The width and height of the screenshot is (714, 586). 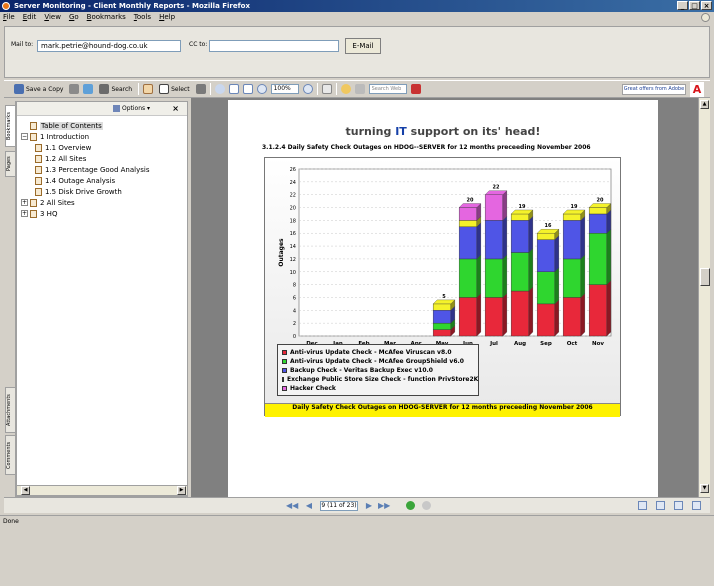 I want to click on menu-tools: Tools, so click(x=142, y=17).